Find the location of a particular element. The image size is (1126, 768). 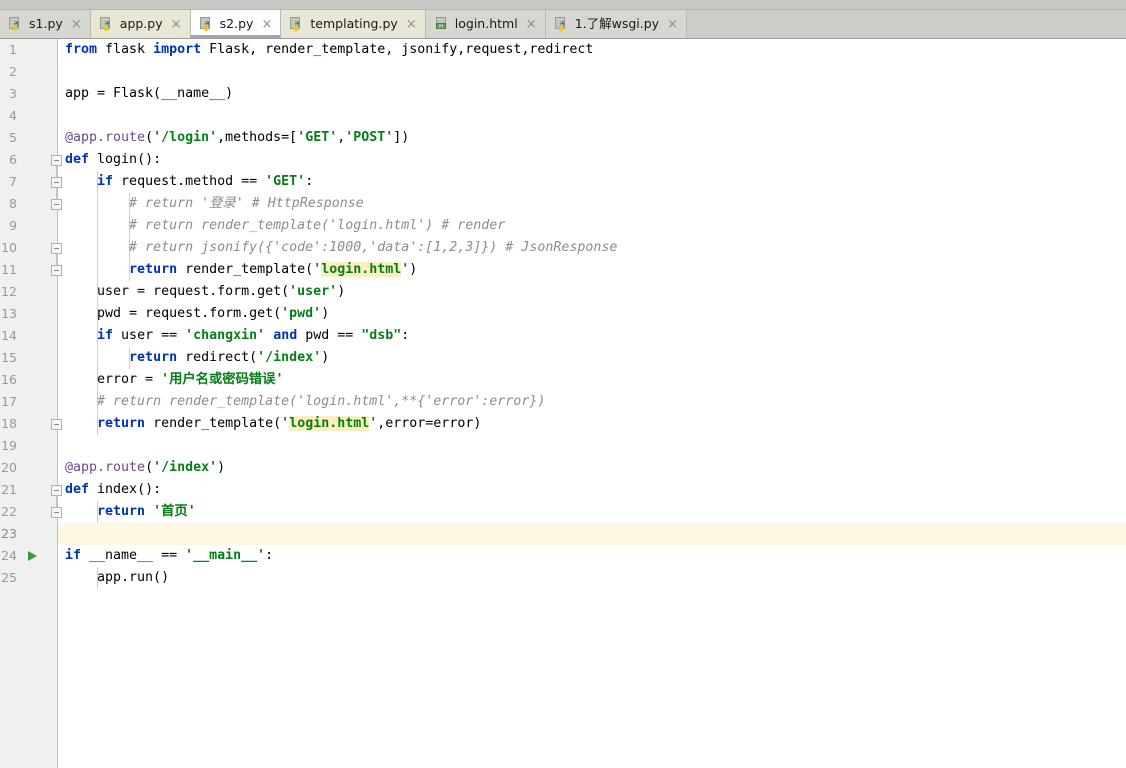

gutter-row: 16 is located at coordinates (28, 380).